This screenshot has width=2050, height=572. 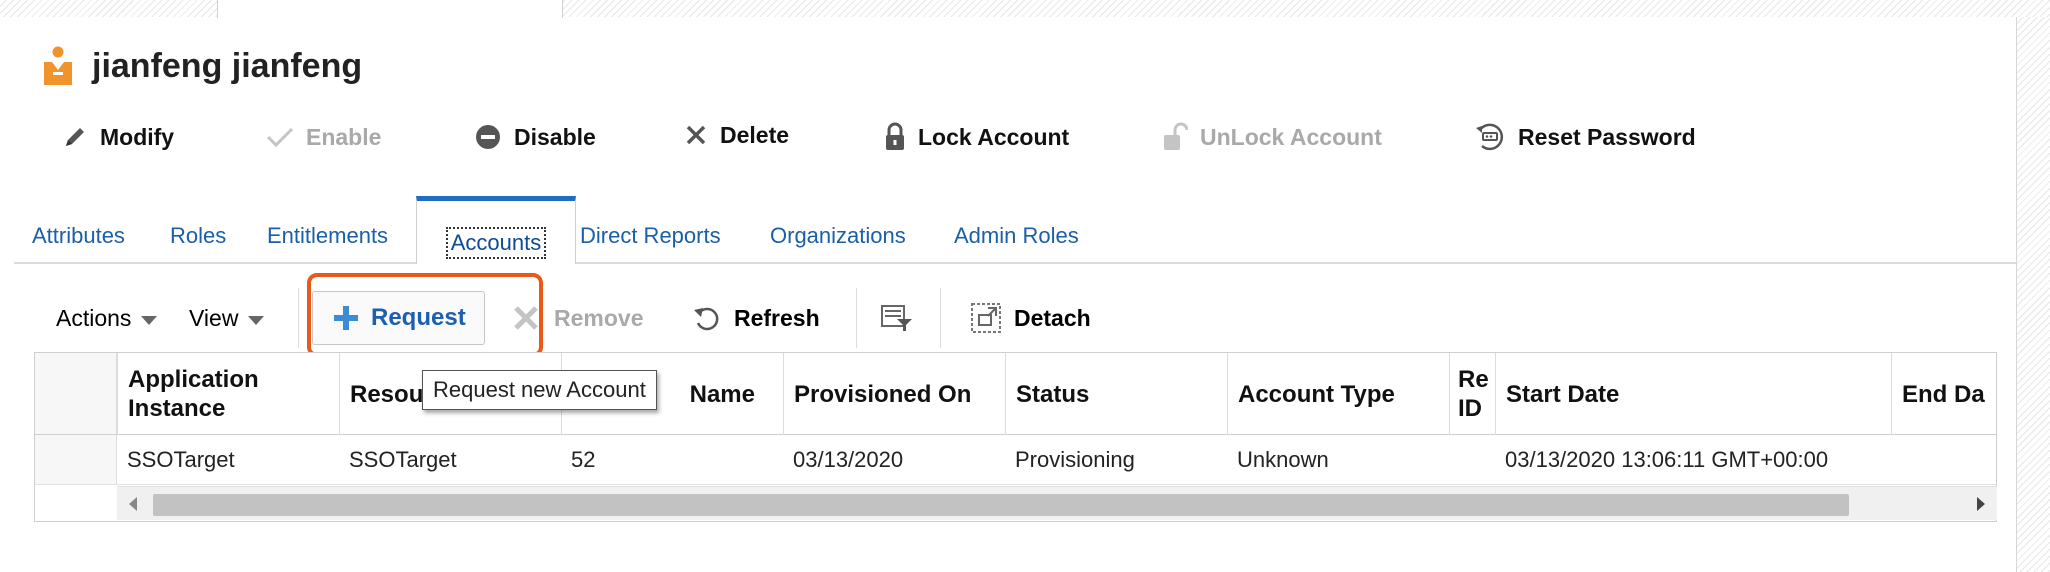 What do you see at coordinates (976, 137) in the screenshot?
I see `lock-account-button: Lock Account` at bounding box center [976, 137].